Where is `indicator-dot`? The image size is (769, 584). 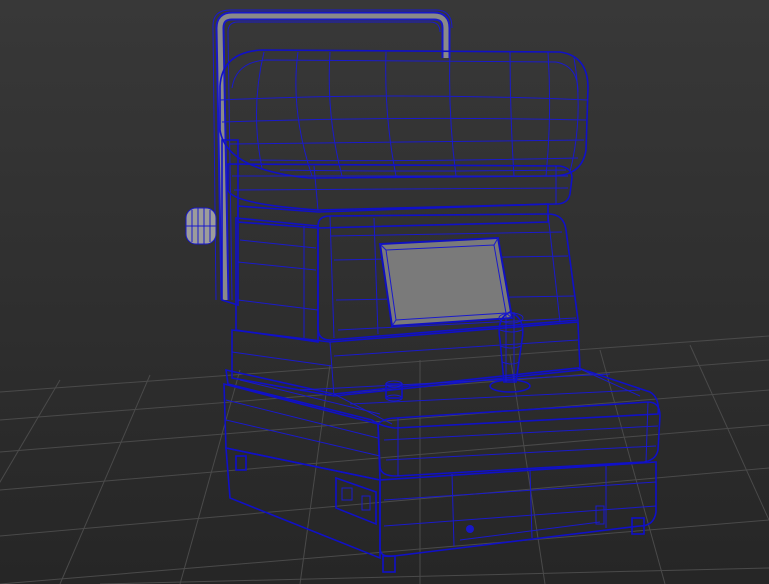
indicator-dot is located at coordinates (470, 529).